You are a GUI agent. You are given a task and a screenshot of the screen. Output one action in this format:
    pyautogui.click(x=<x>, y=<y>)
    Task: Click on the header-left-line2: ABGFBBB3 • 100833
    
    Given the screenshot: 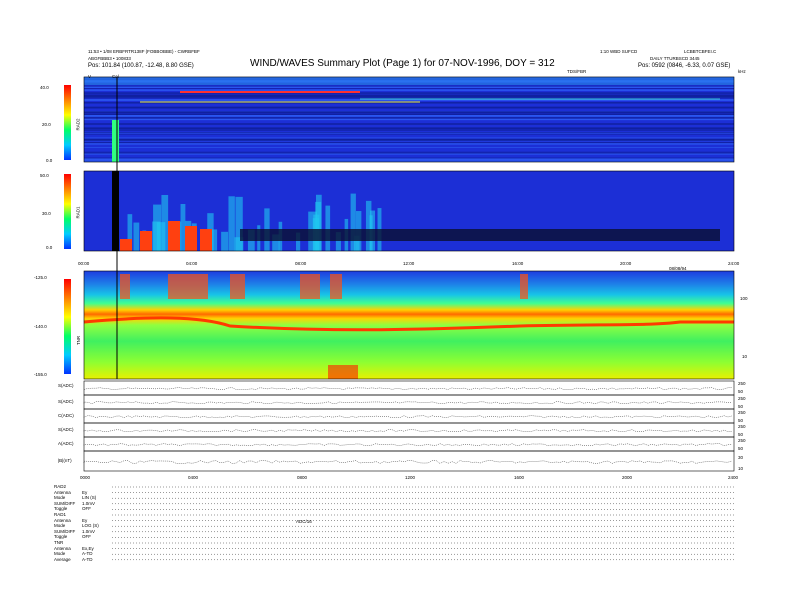 What is the action you would take?
    pyautogui.click(x=109, y=58)
    